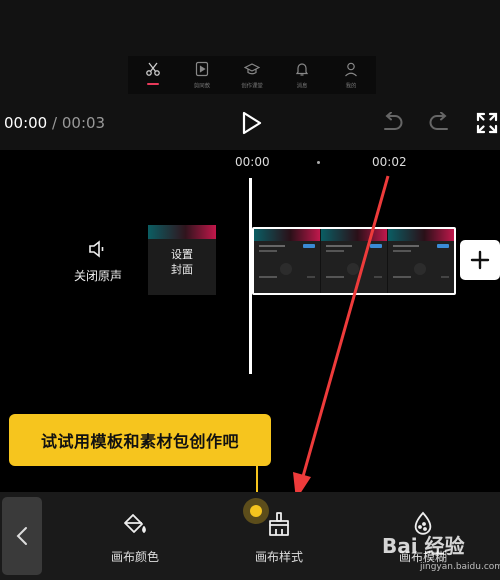 The width and height of the screenshot is (500, 580). What do you see at coordinates (301, 69) in the screenshot?
I see `bell-icon` at bounding box center [301, 69].